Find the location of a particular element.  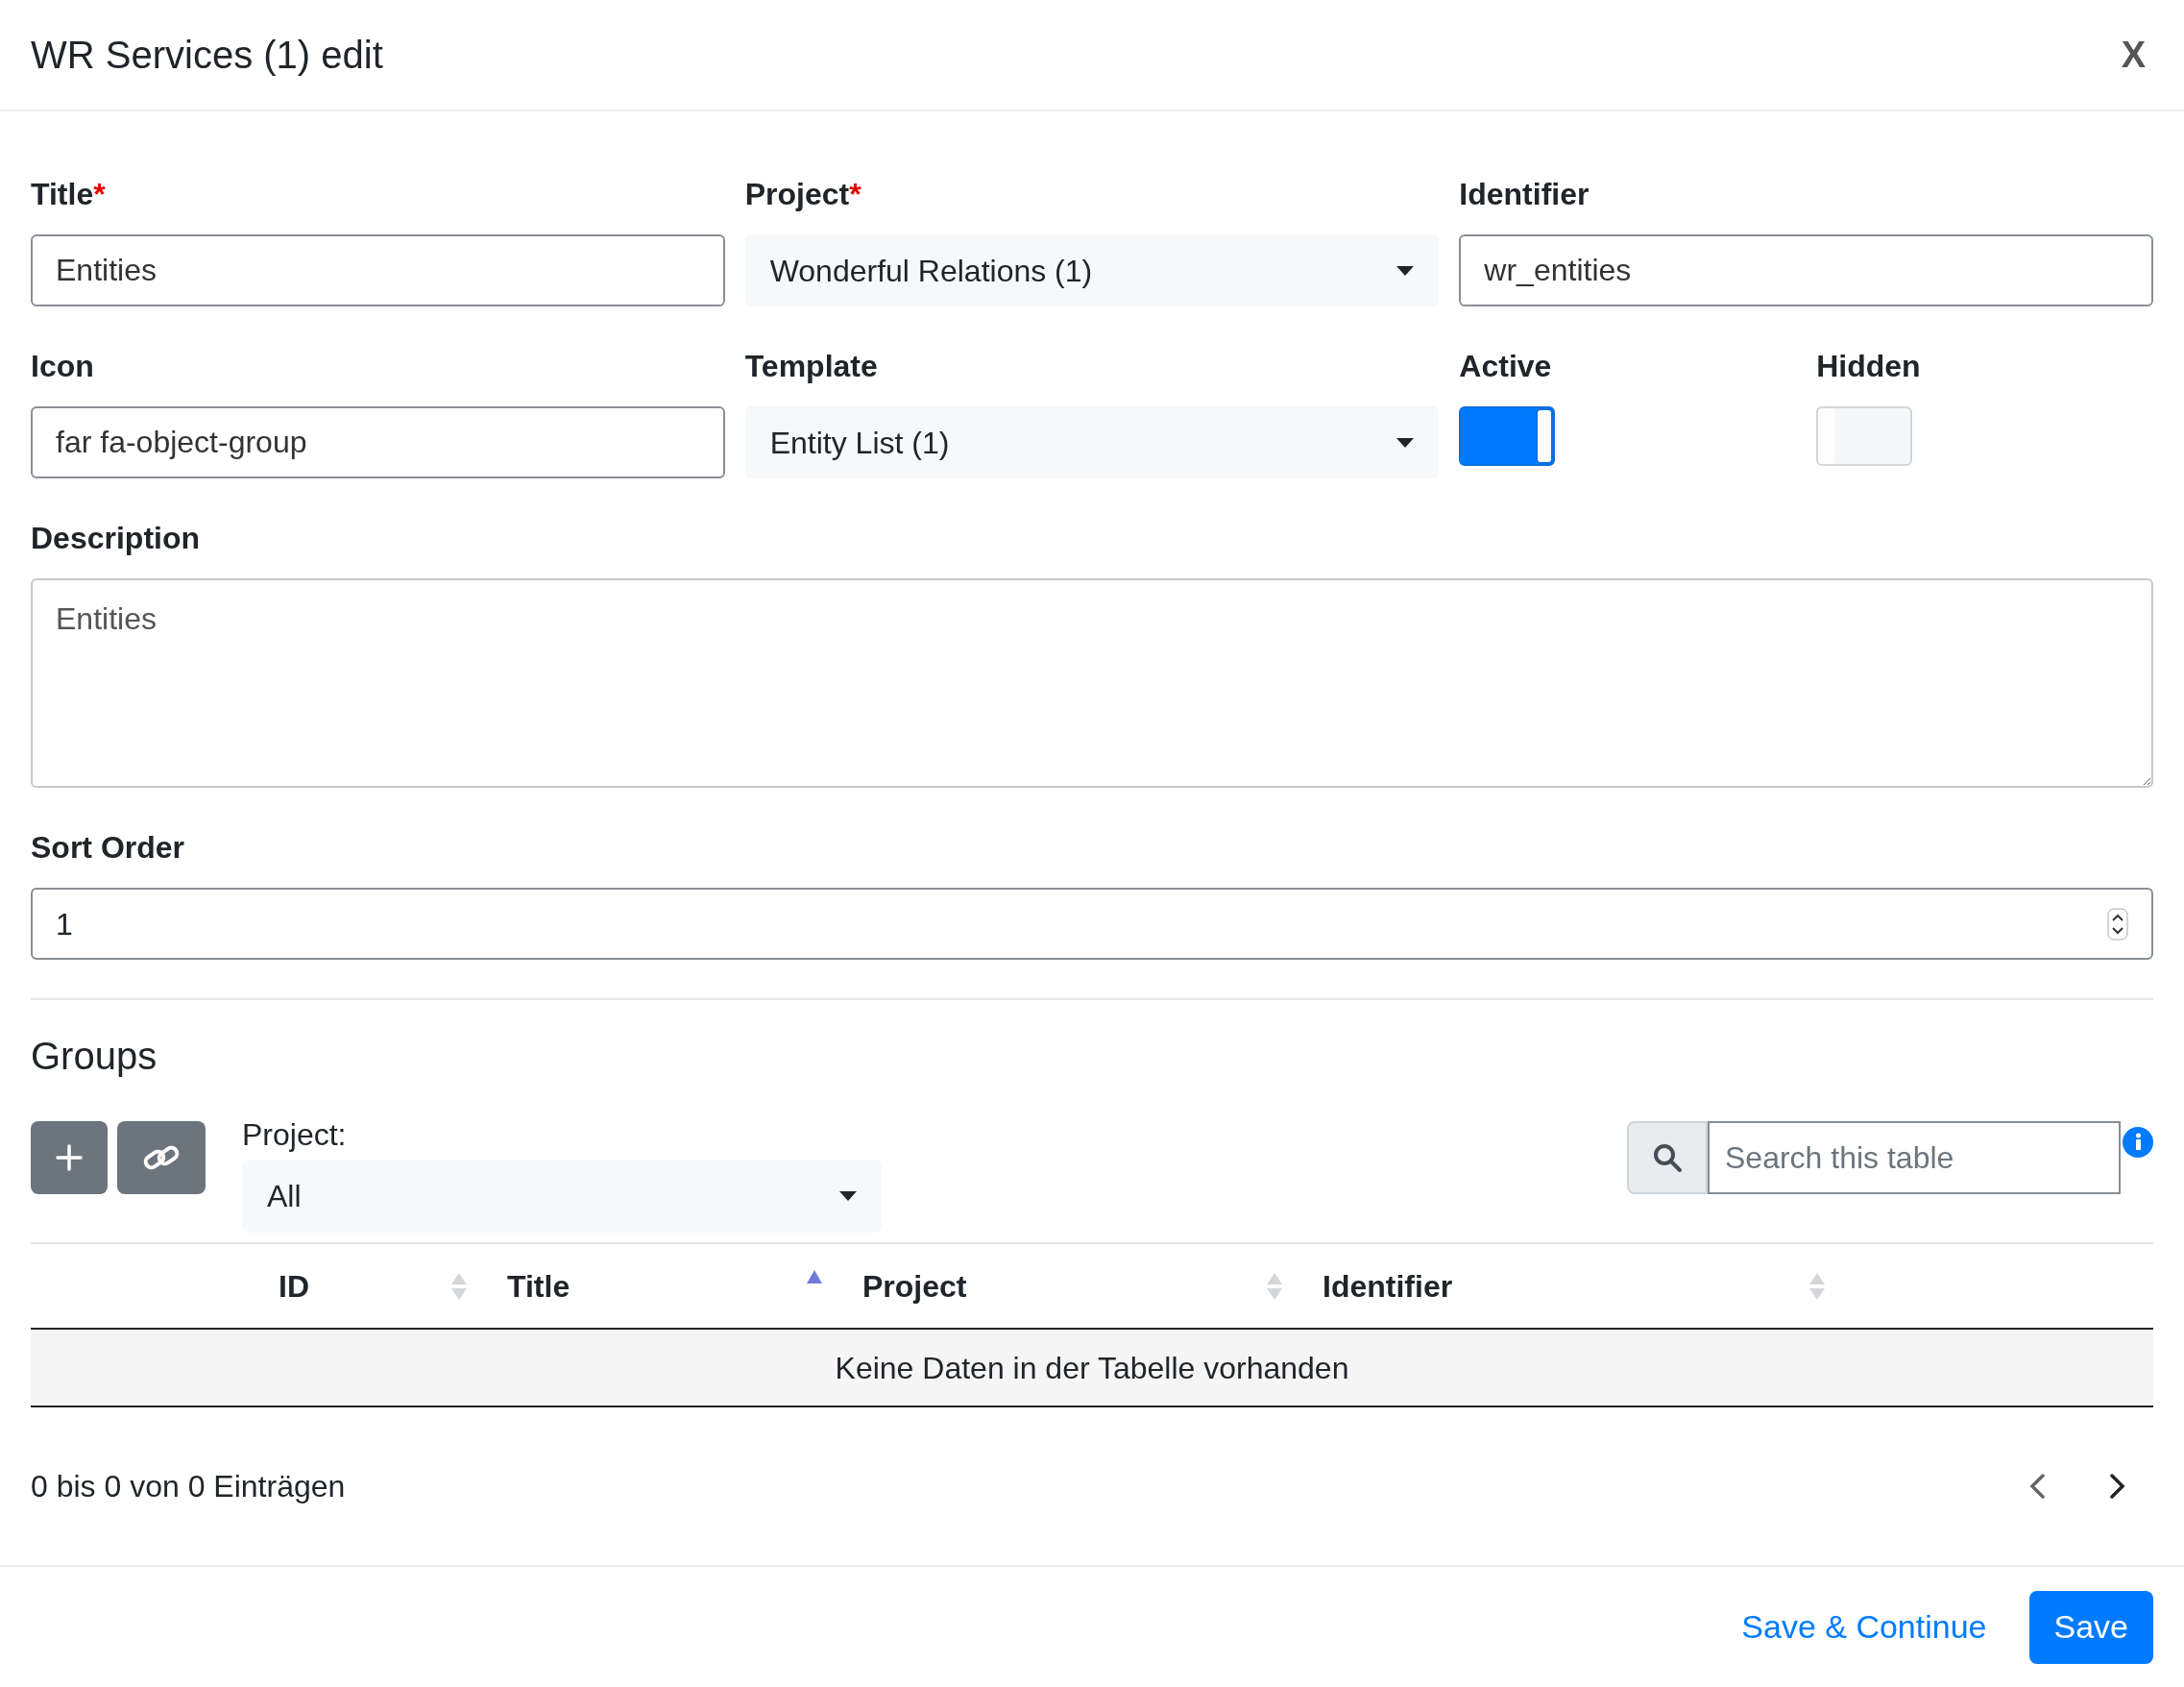

section-title: Groups is located at coordinates (94, 1056).